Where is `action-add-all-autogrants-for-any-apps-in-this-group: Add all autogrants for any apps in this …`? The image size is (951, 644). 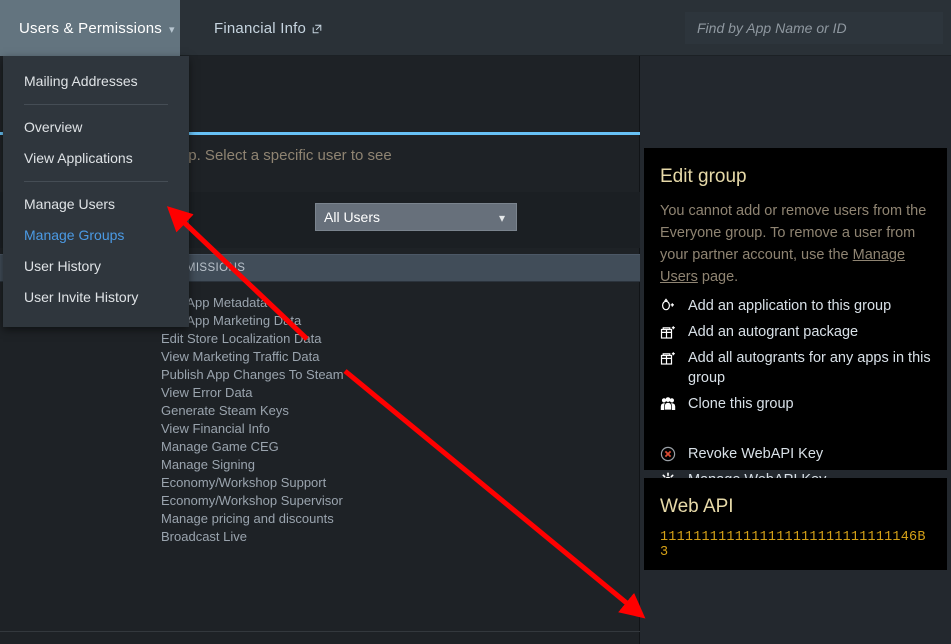 action-add-all-autogrants-for-any-apps-in-this-group: Add all autogrants for any apps in this … is located at coordinates (795, 368).